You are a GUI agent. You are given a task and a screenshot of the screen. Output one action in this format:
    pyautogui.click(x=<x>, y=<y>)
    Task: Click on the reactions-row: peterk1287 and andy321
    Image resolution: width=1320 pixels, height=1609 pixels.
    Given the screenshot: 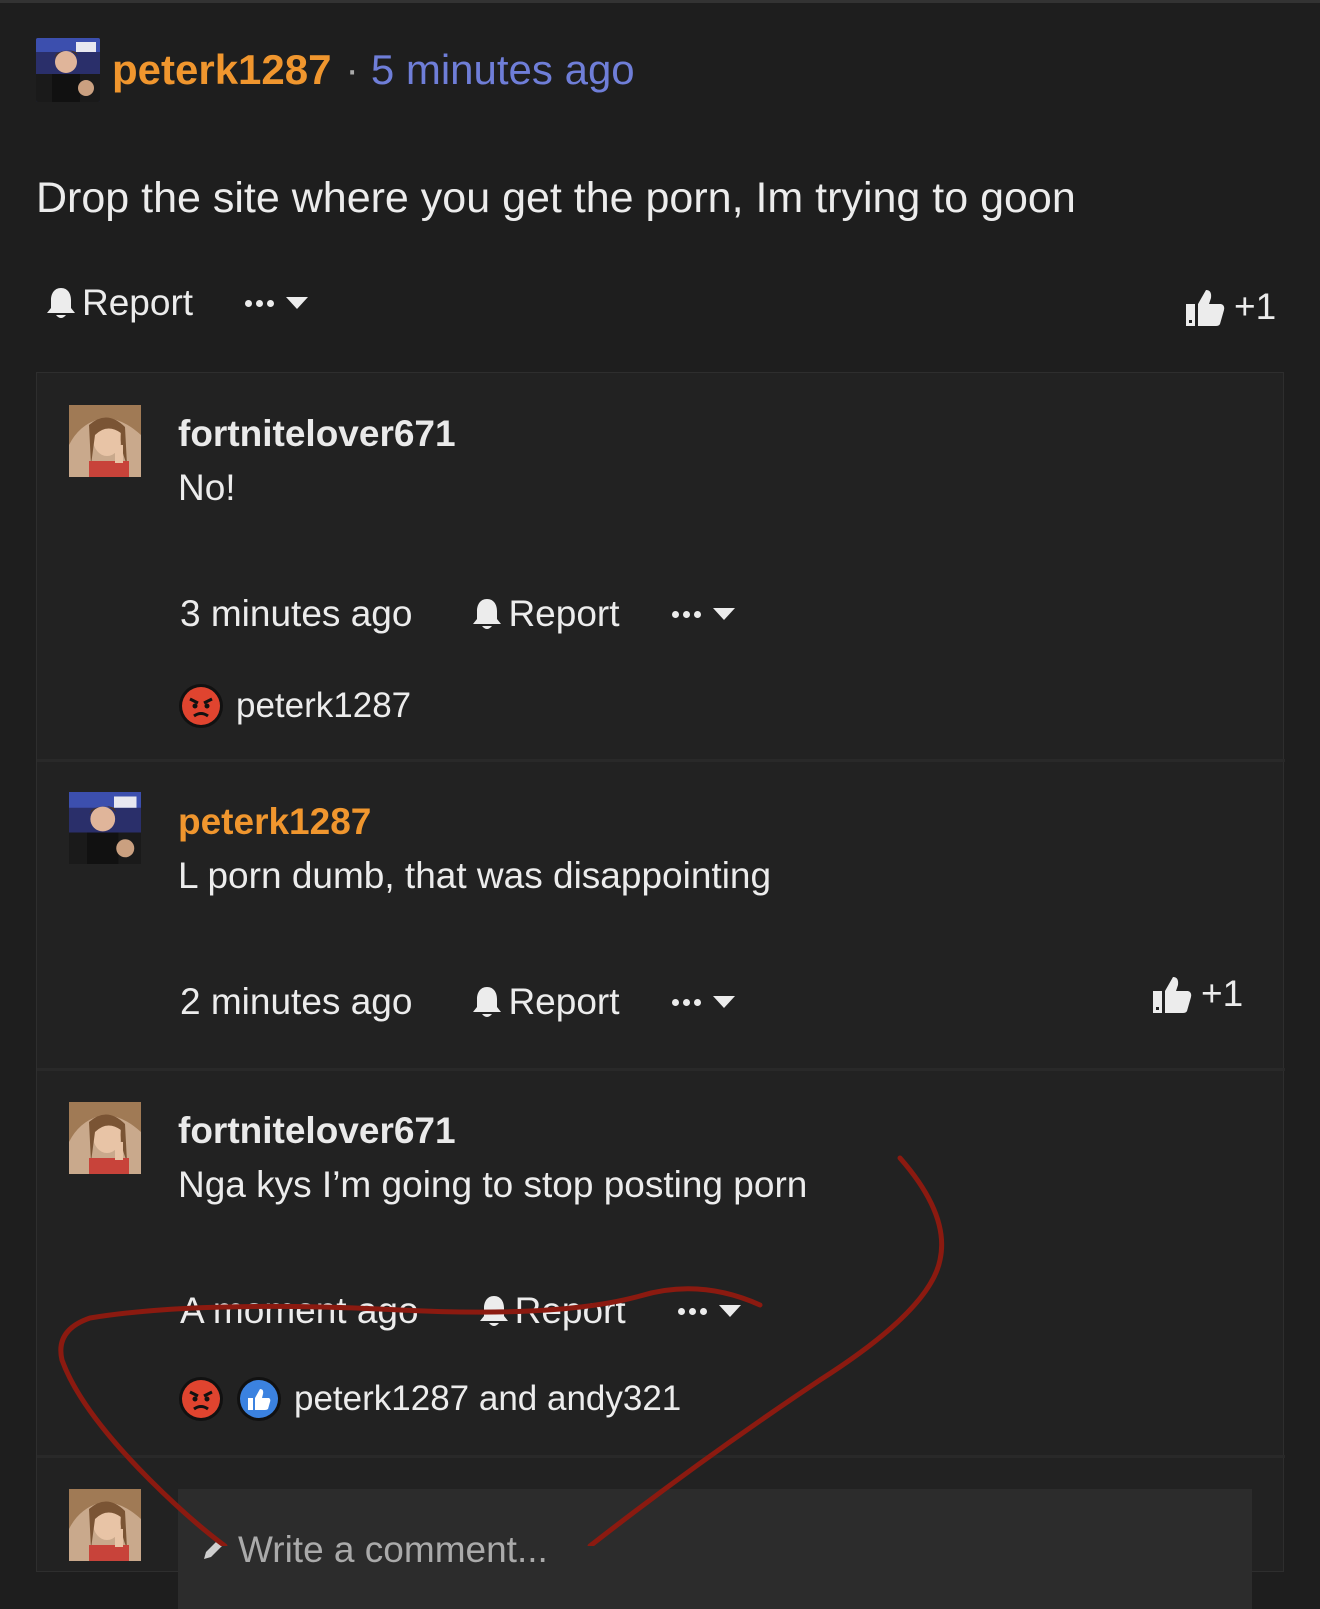 What is the action you would take?
    pyautogui.click(x=429, y=1399)
    